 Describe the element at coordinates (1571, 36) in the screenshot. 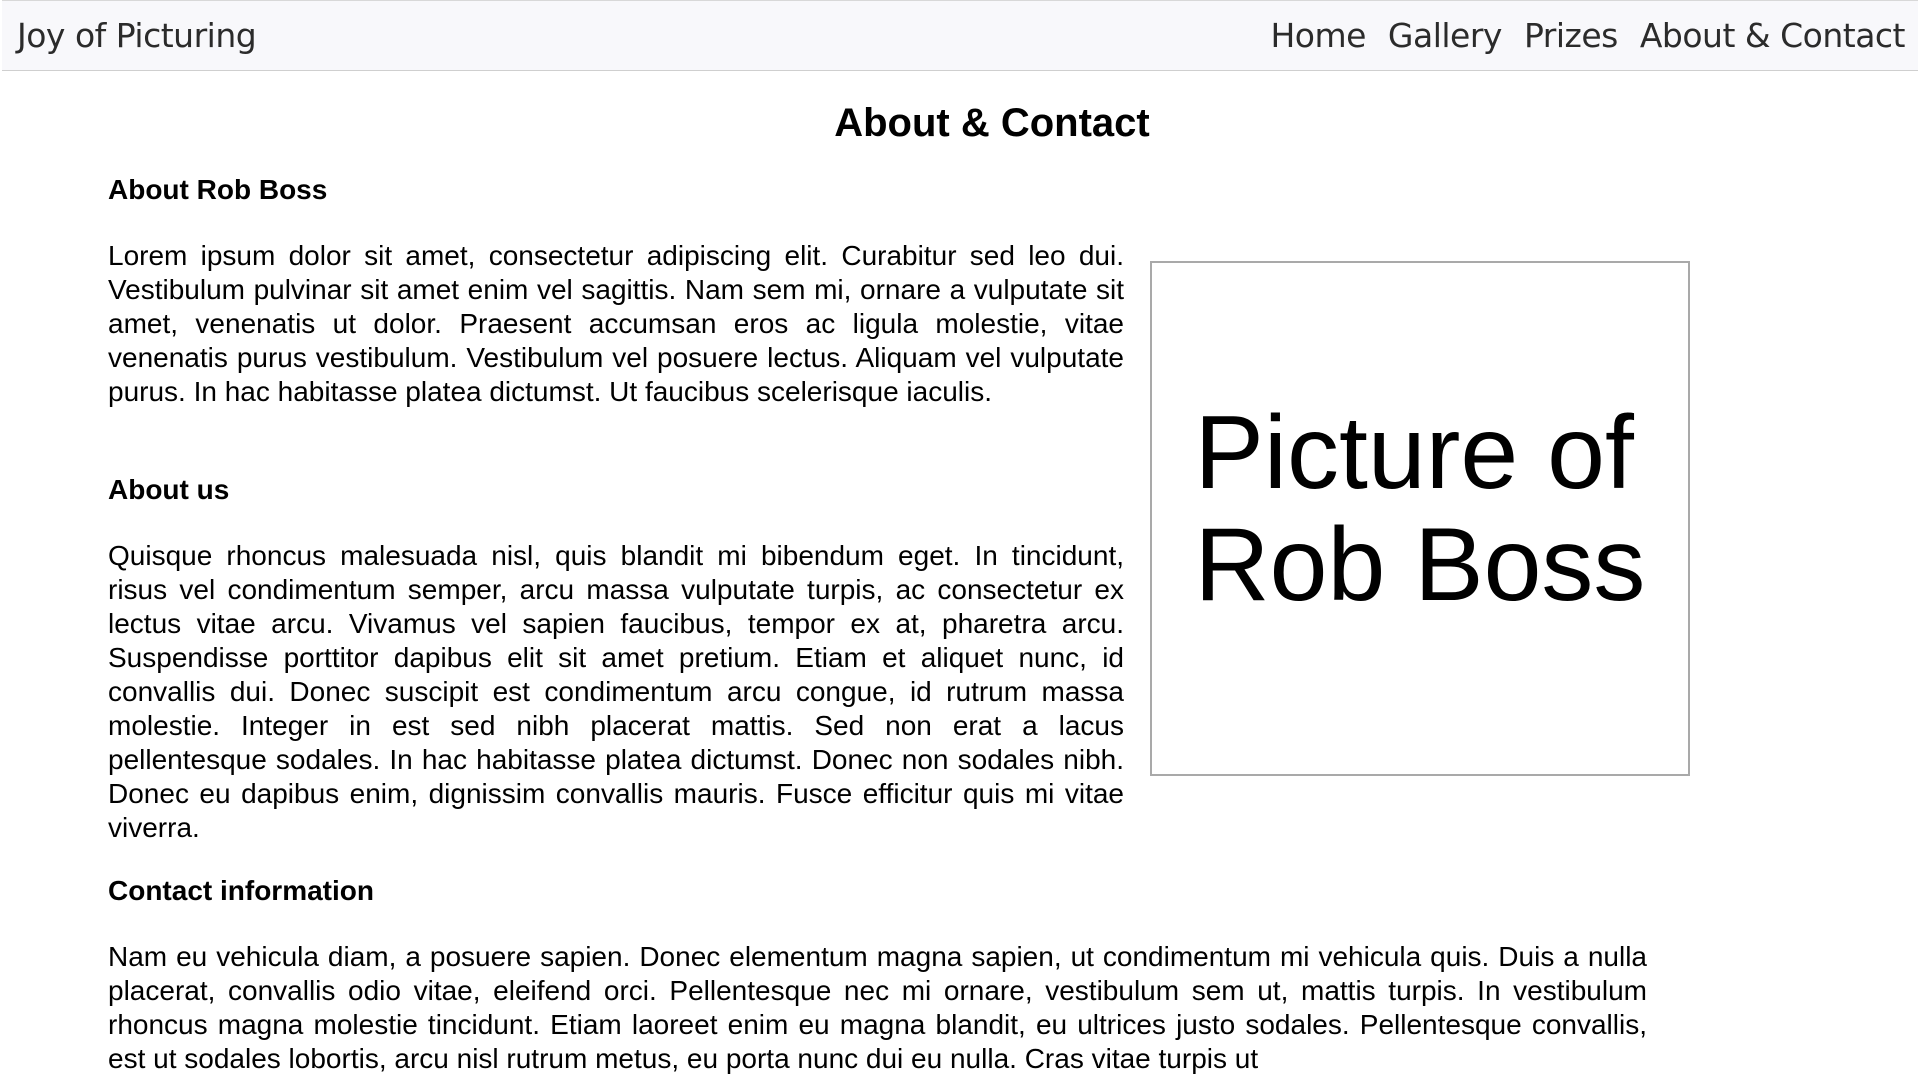

I see `nav-link-prizes: Prizes` at that location.